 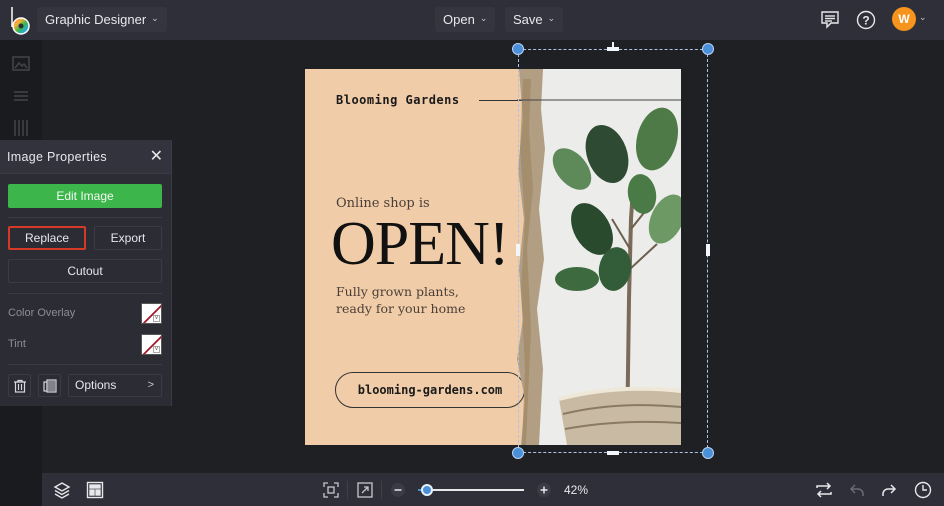 I want to click on resize-handle-top-left, so click(x=518, y=49).